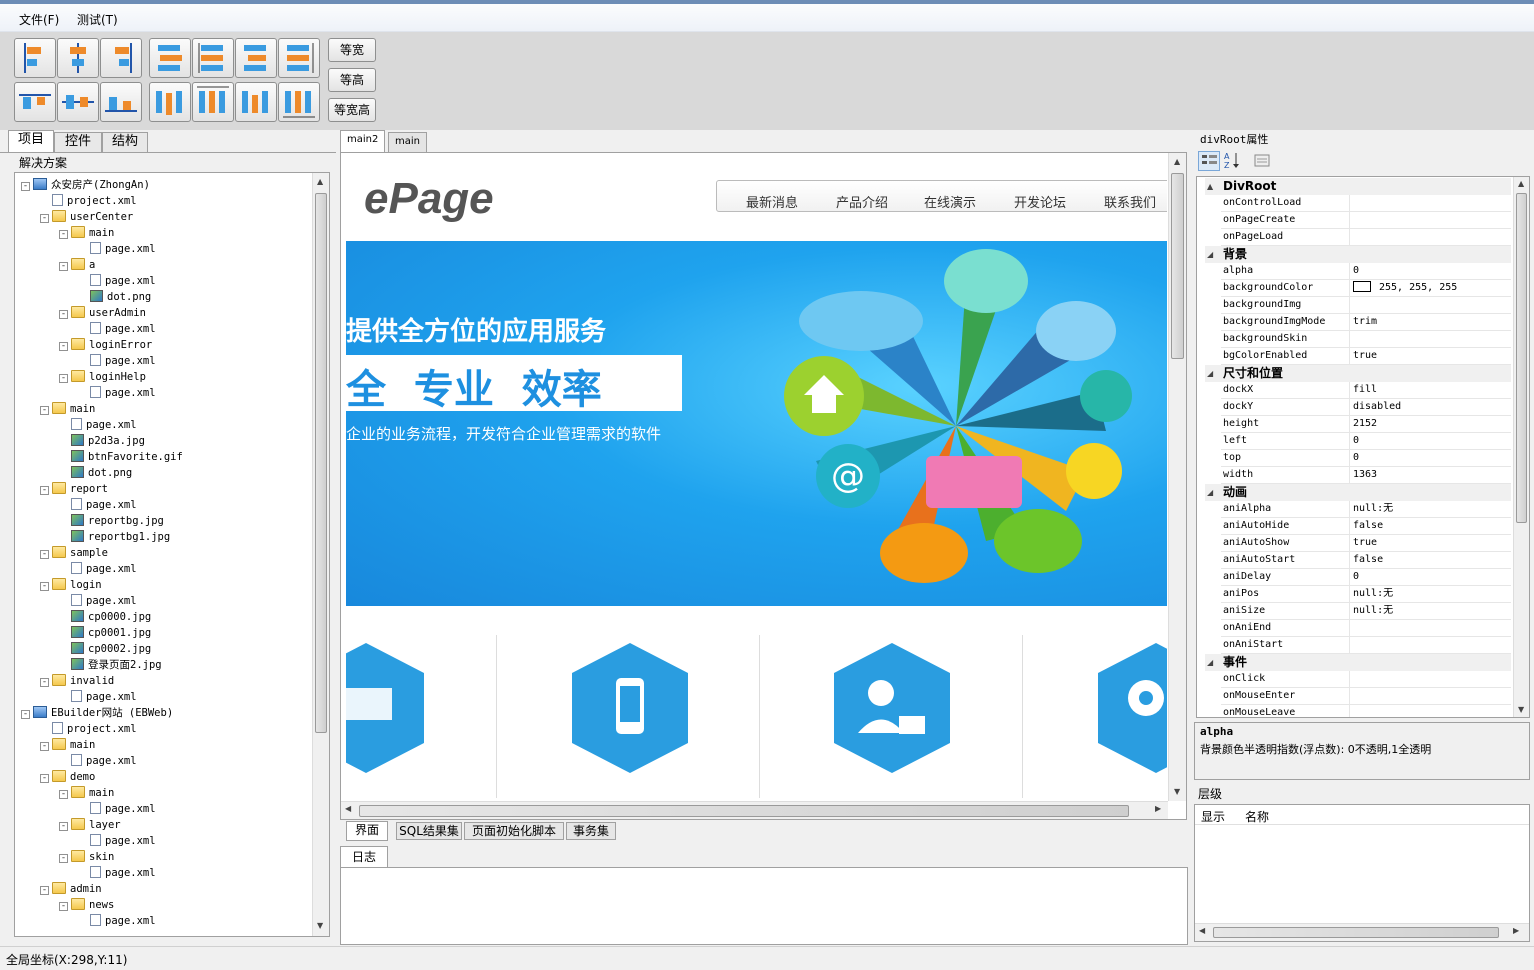 The image size is (1534, 970). I want to click on tree-node: - invalid, so click(77, 681).